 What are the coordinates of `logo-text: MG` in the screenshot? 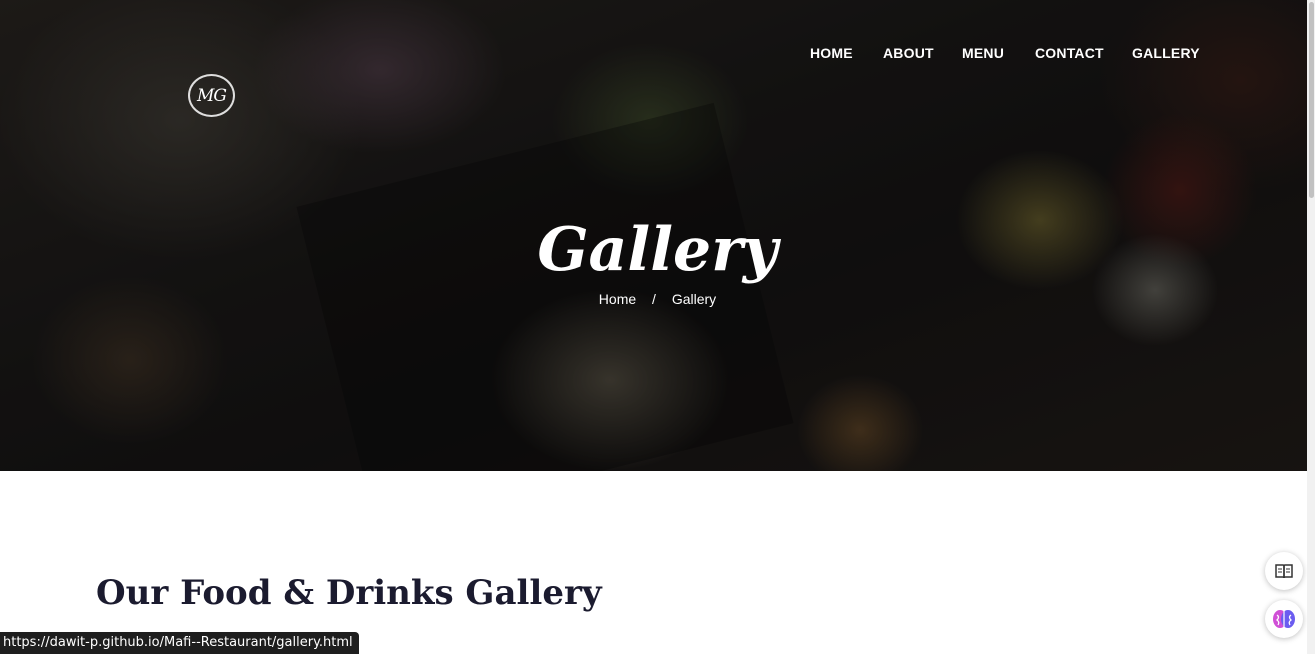 It's located at (212, 95).